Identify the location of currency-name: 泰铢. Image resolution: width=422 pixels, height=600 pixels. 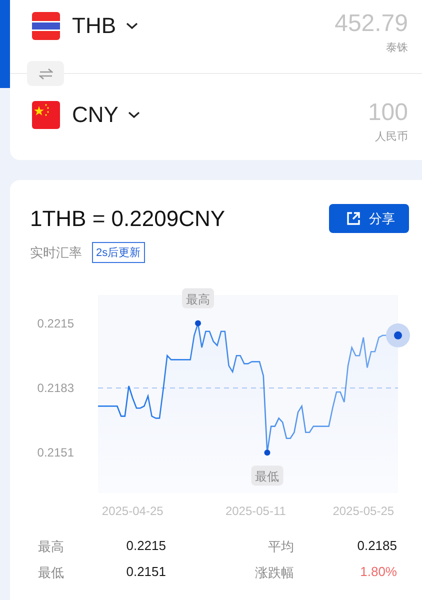
(397, 48).